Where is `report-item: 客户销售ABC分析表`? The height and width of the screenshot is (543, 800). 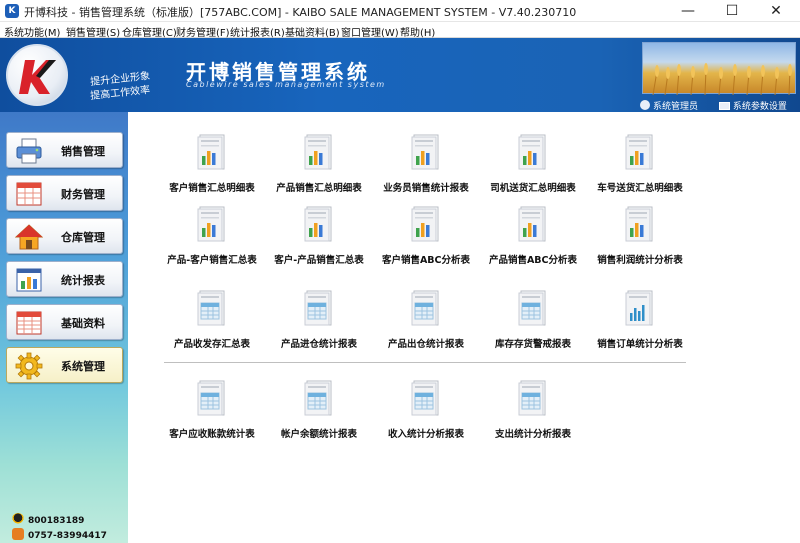
report-item: 客户销售ABC分析表 is located at coordinates (426, 239).